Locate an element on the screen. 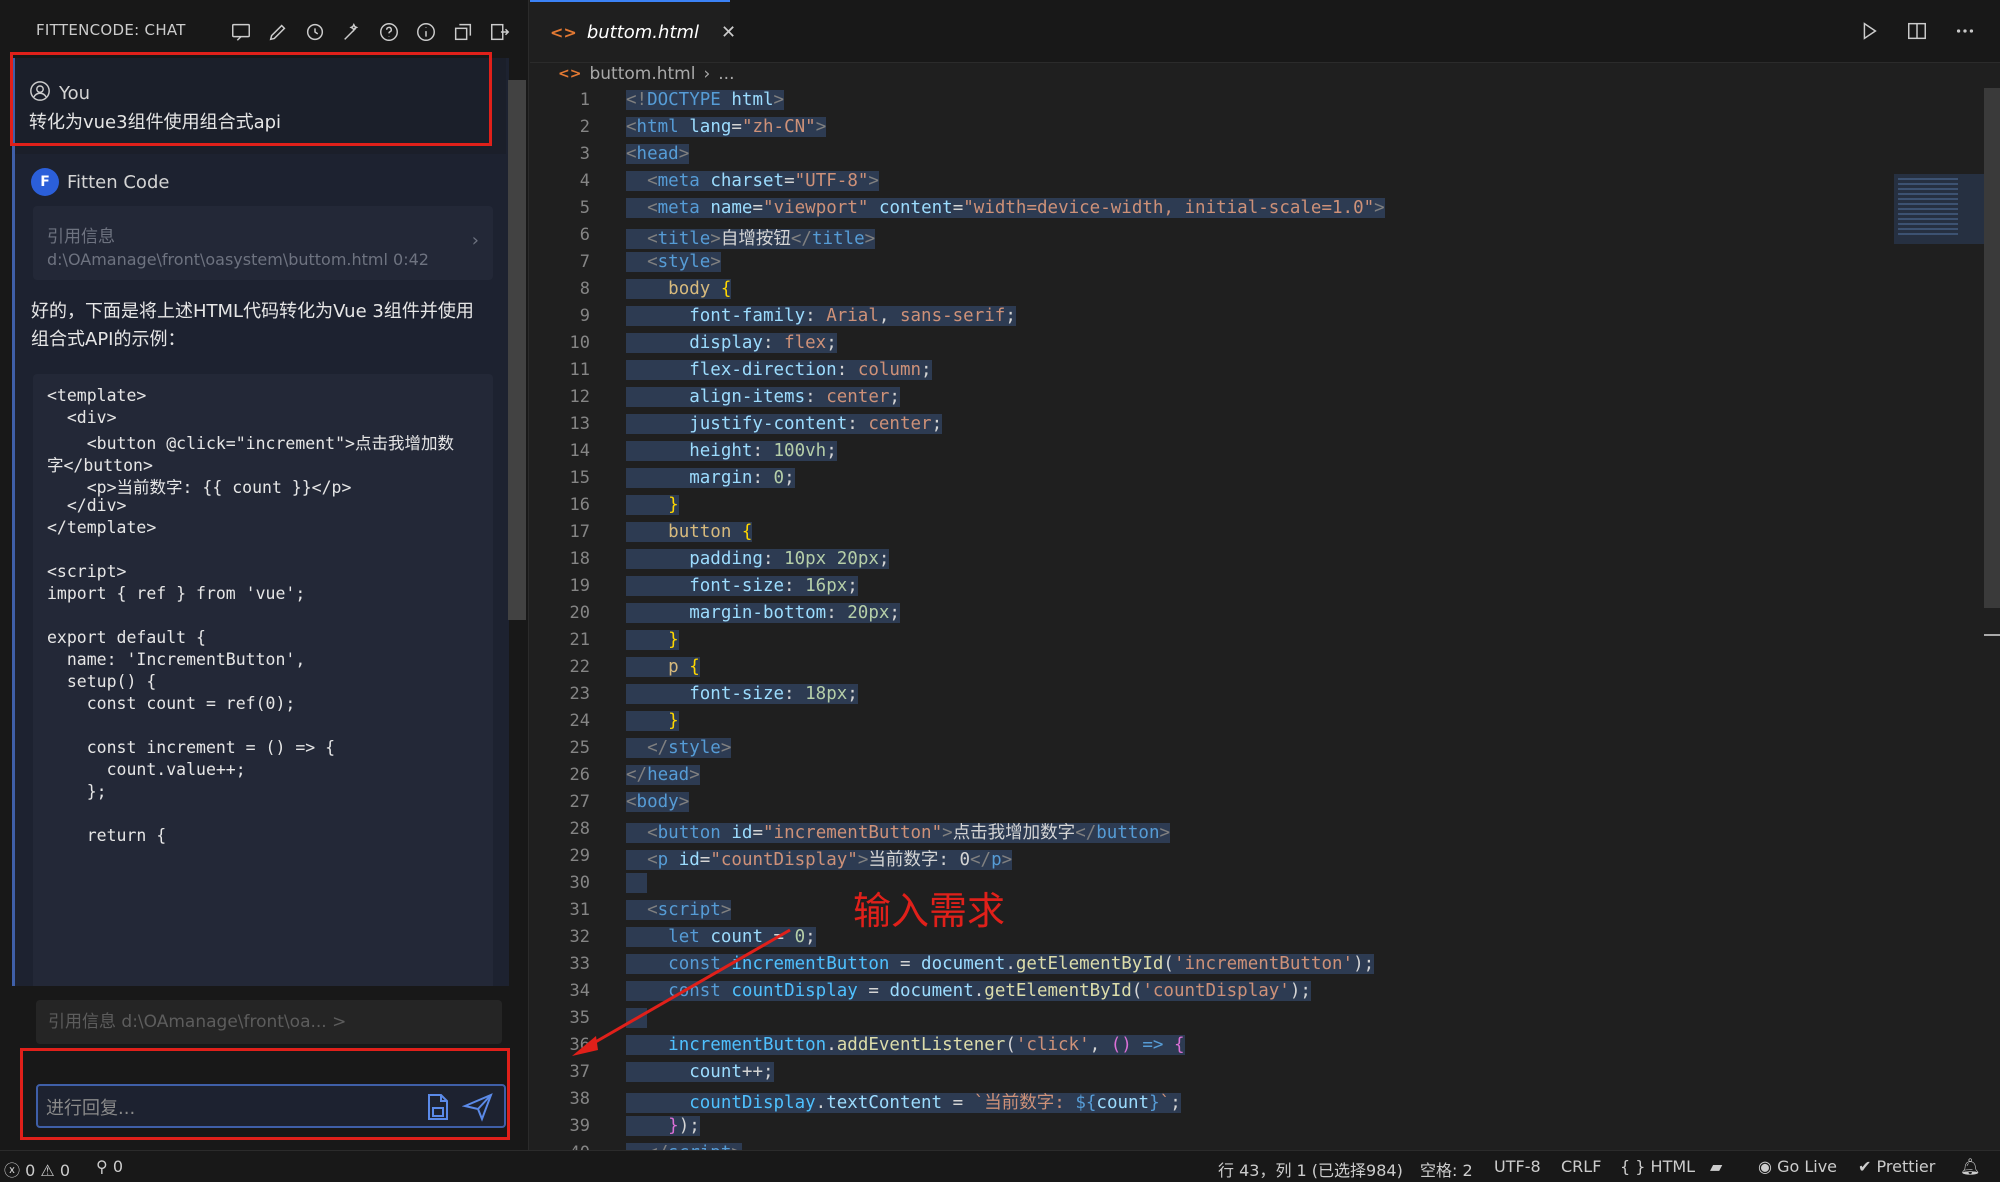  html-file-icon: <> is located at coordinates (563, 32).